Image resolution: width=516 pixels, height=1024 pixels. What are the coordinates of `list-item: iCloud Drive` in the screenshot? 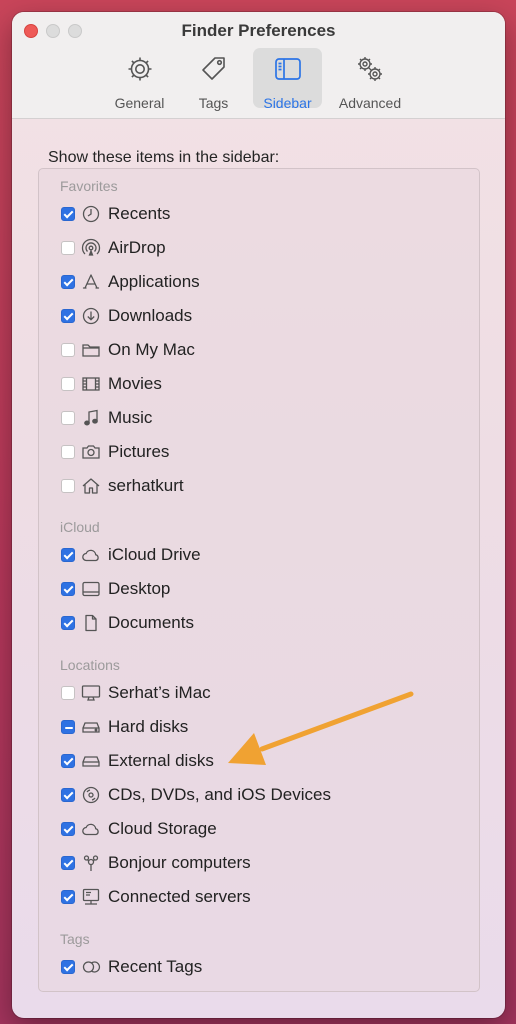 It's located at (131, 555).